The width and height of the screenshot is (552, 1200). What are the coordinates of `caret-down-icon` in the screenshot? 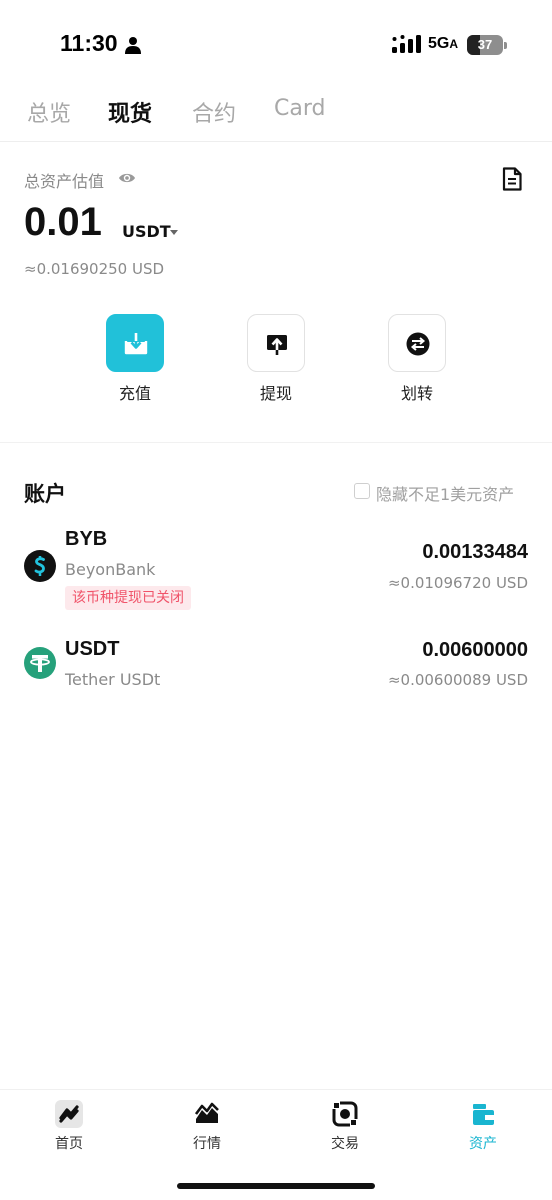 It's located at (174, 232).